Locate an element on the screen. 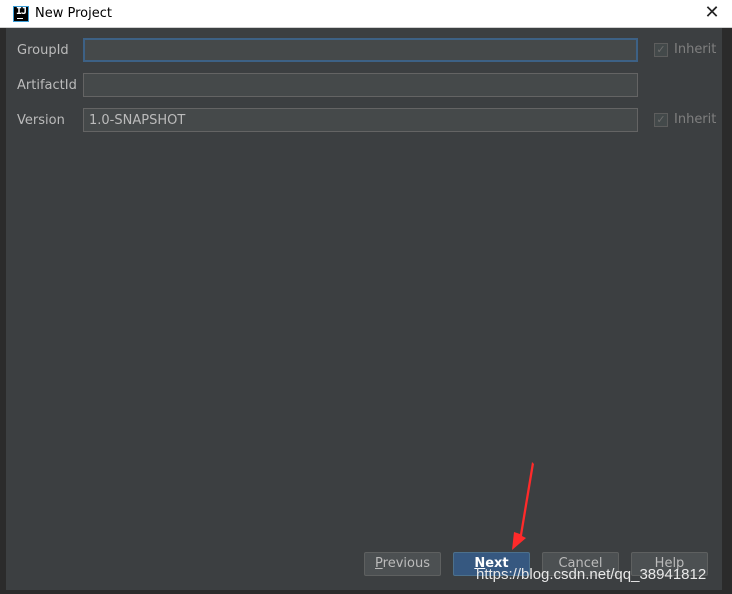  artifact-id-row: ArtifactId is located at coordinates (364, 86).